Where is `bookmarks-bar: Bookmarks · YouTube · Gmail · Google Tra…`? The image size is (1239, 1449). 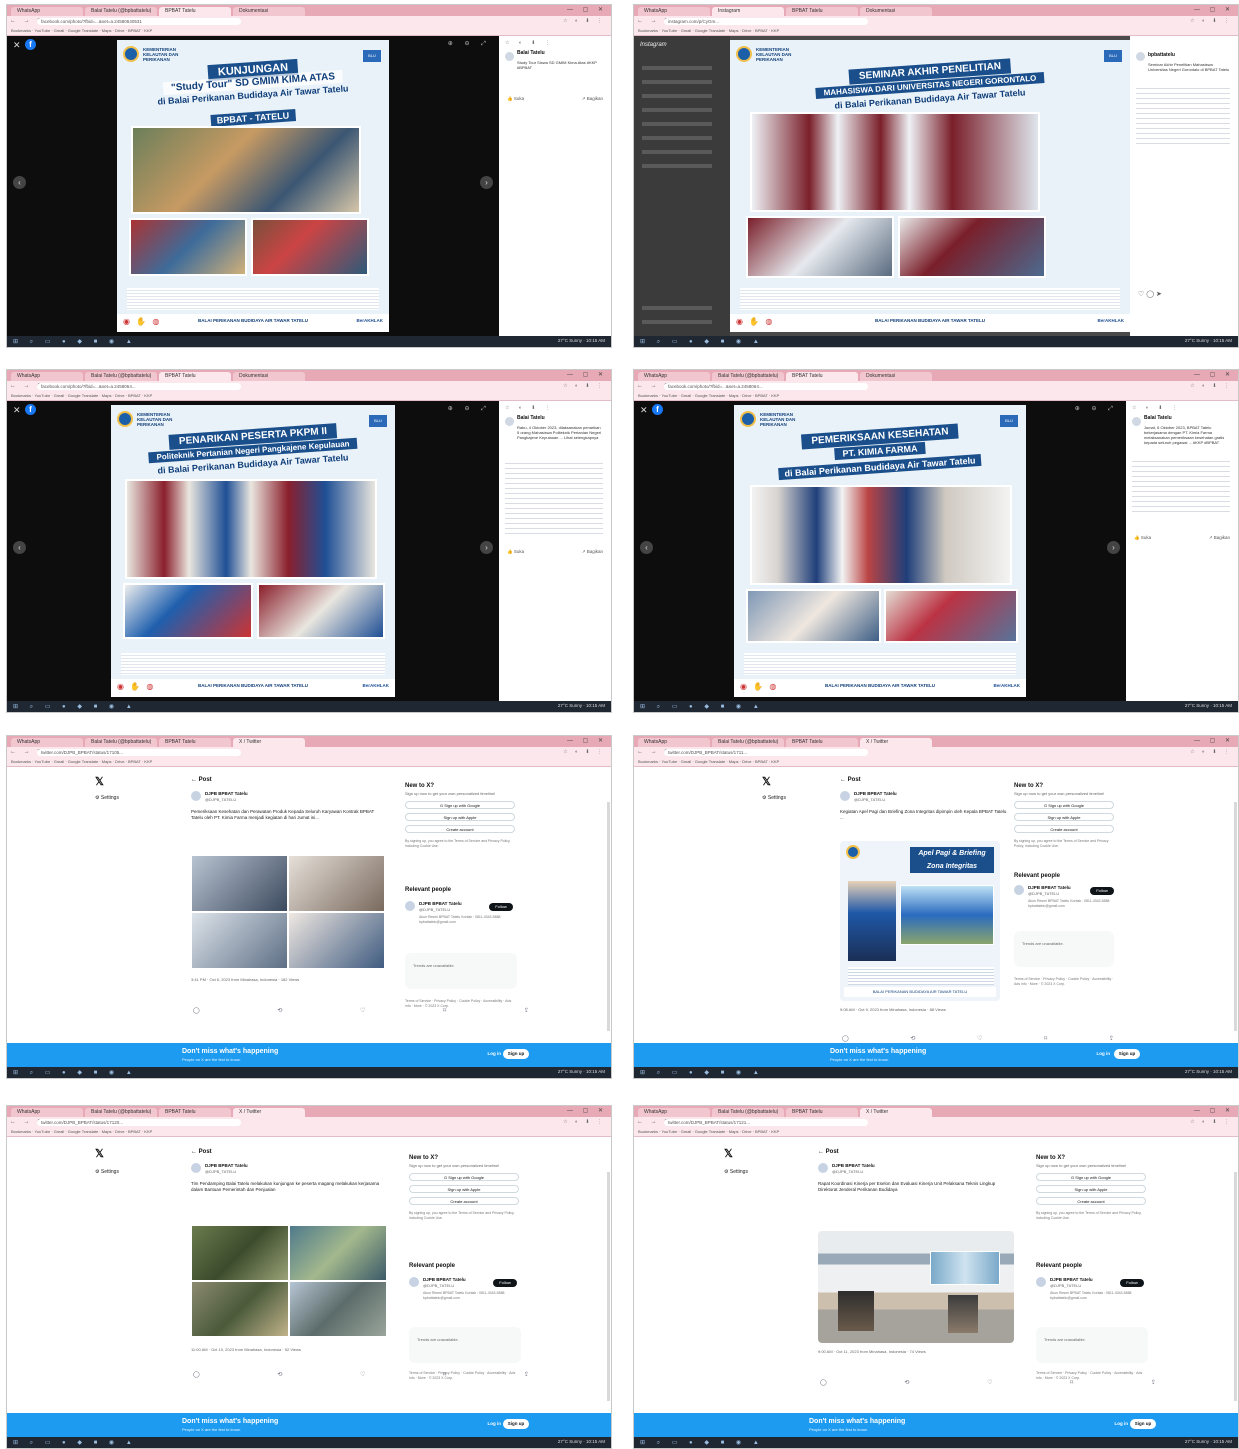
bookmarks-bar: Bookmarks · YouTube · Gmail · Google Tra… is located at coordinates (309, 396).